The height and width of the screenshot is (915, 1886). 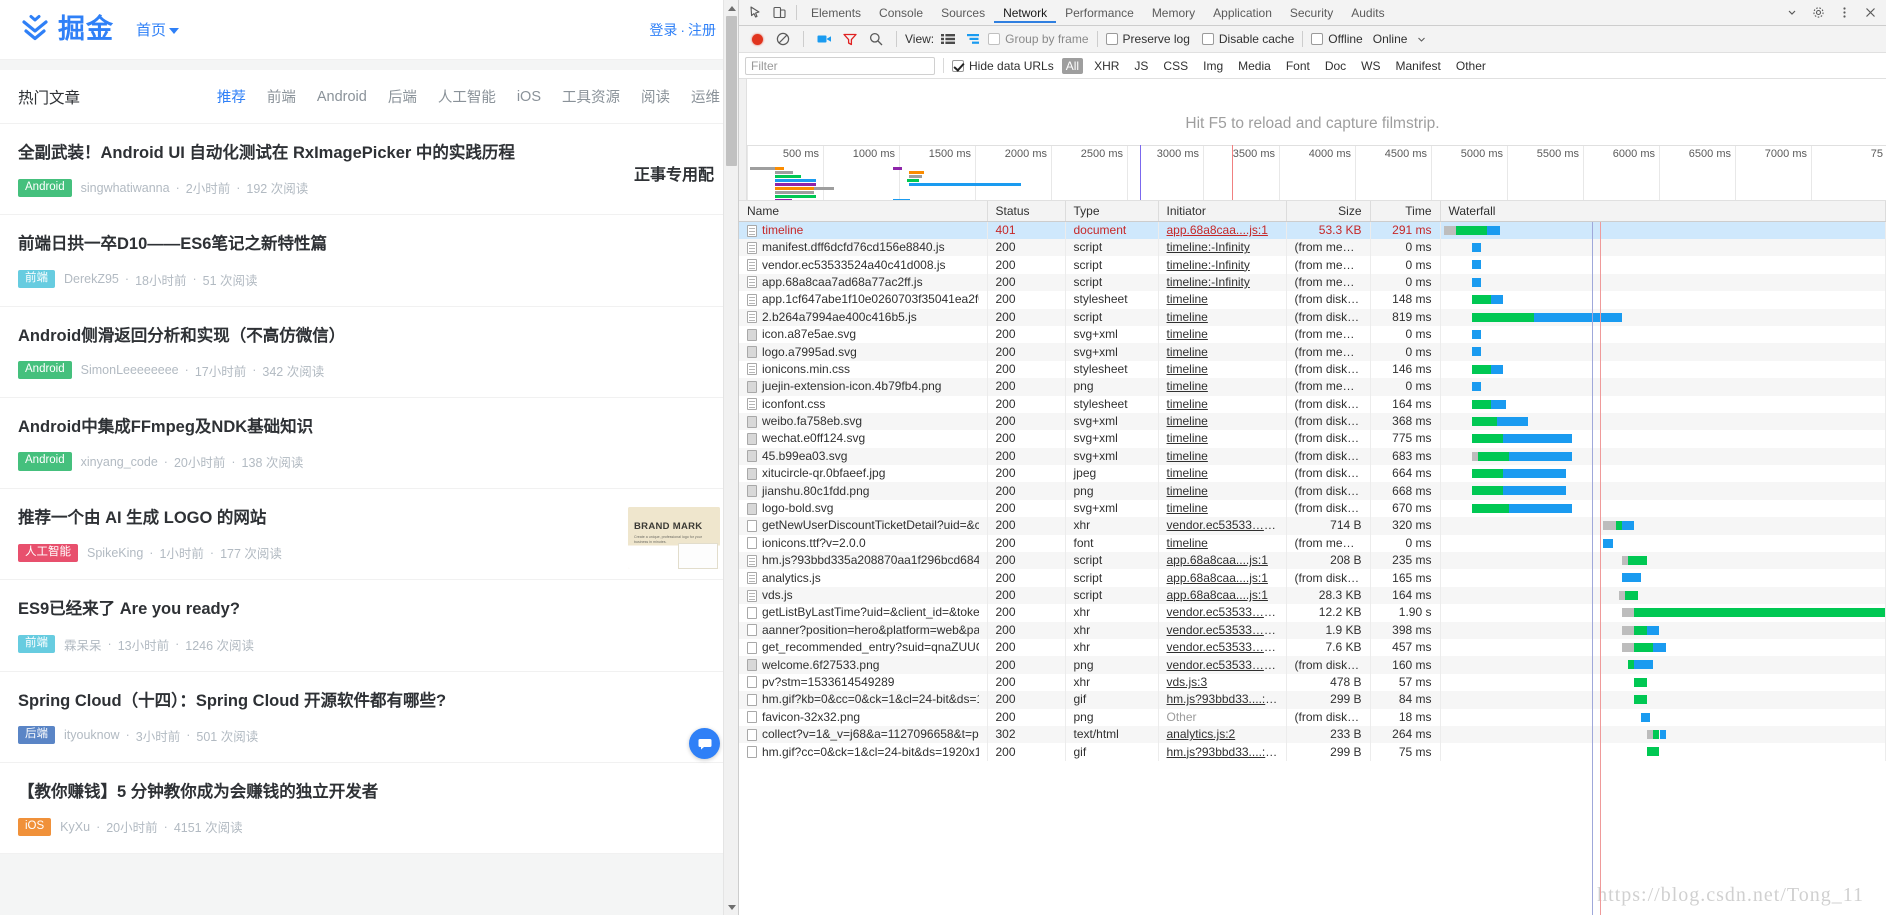 What do you see at coordinates (863, 508) in the screenshot?
I see `cell-name: logo-bold.svg` at bounding box center [863, 508].